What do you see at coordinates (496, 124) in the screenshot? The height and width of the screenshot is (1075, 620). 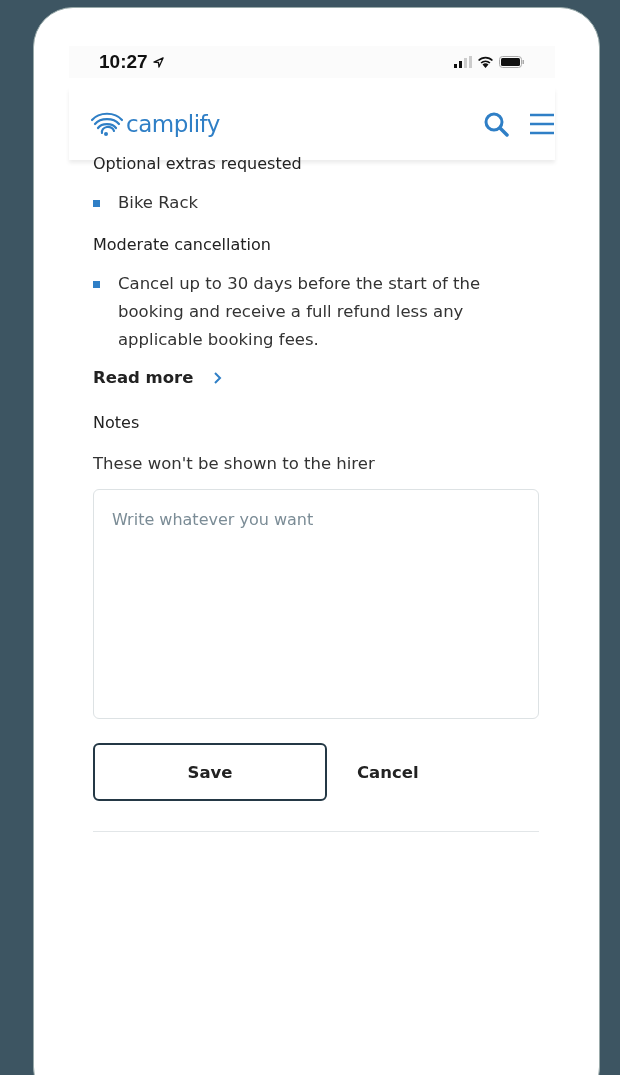 I see `search-icon` at bounding box center [496, 124].